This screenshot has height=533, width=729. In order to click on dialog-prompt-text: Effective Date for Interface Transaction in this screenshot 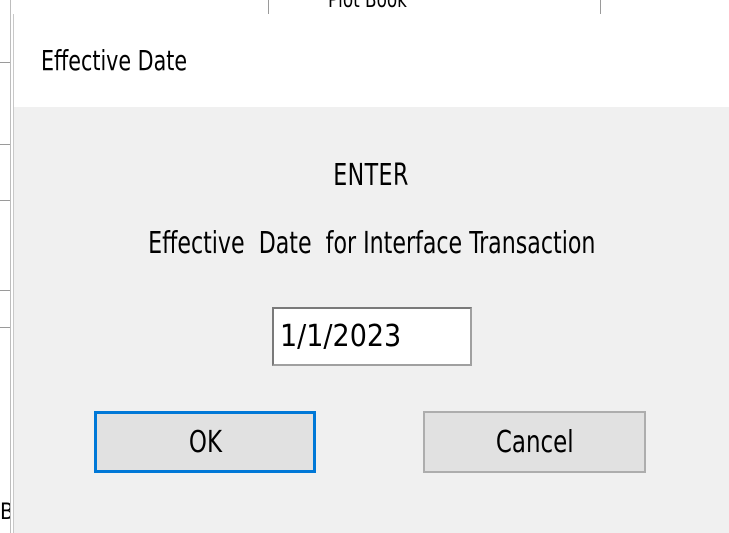, I will do `click(371, 243)`.